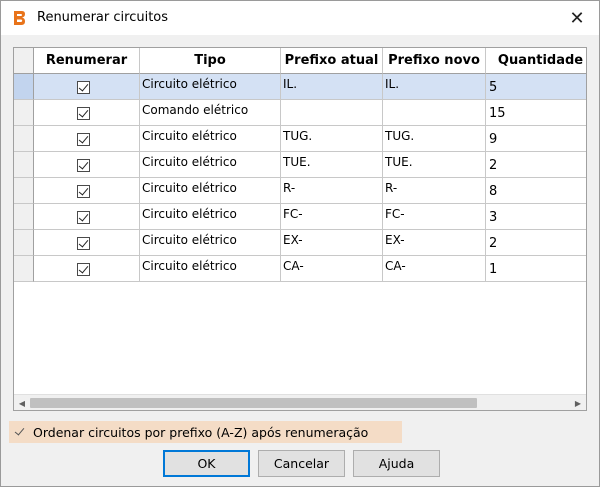 The height and width of the screenshot is (487, 600). I want to click on cell-prefixo-atual: CA-, so click(332, 269).